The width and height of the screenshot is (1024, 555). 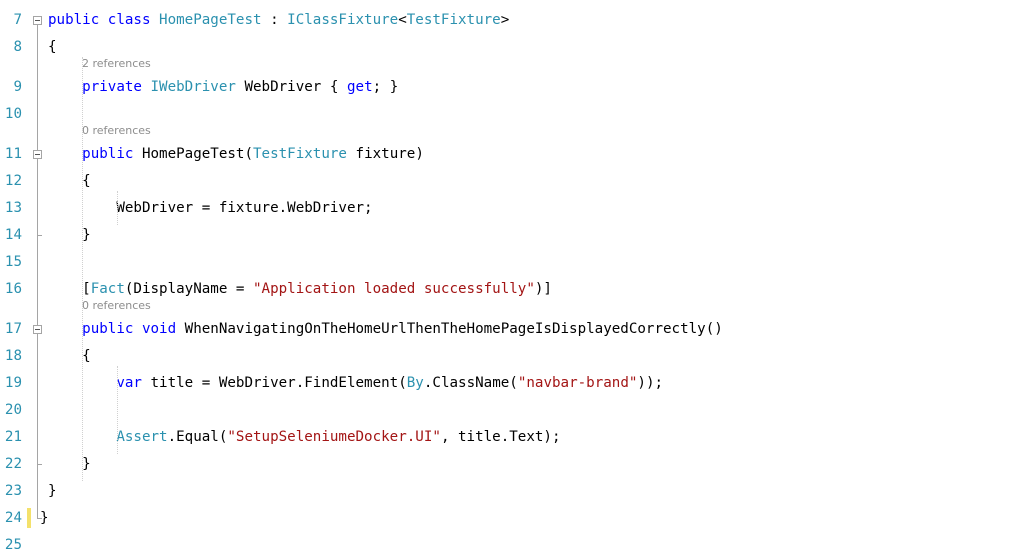 I want to click on codelens-text: 2 references, so click(x=99, y=63).